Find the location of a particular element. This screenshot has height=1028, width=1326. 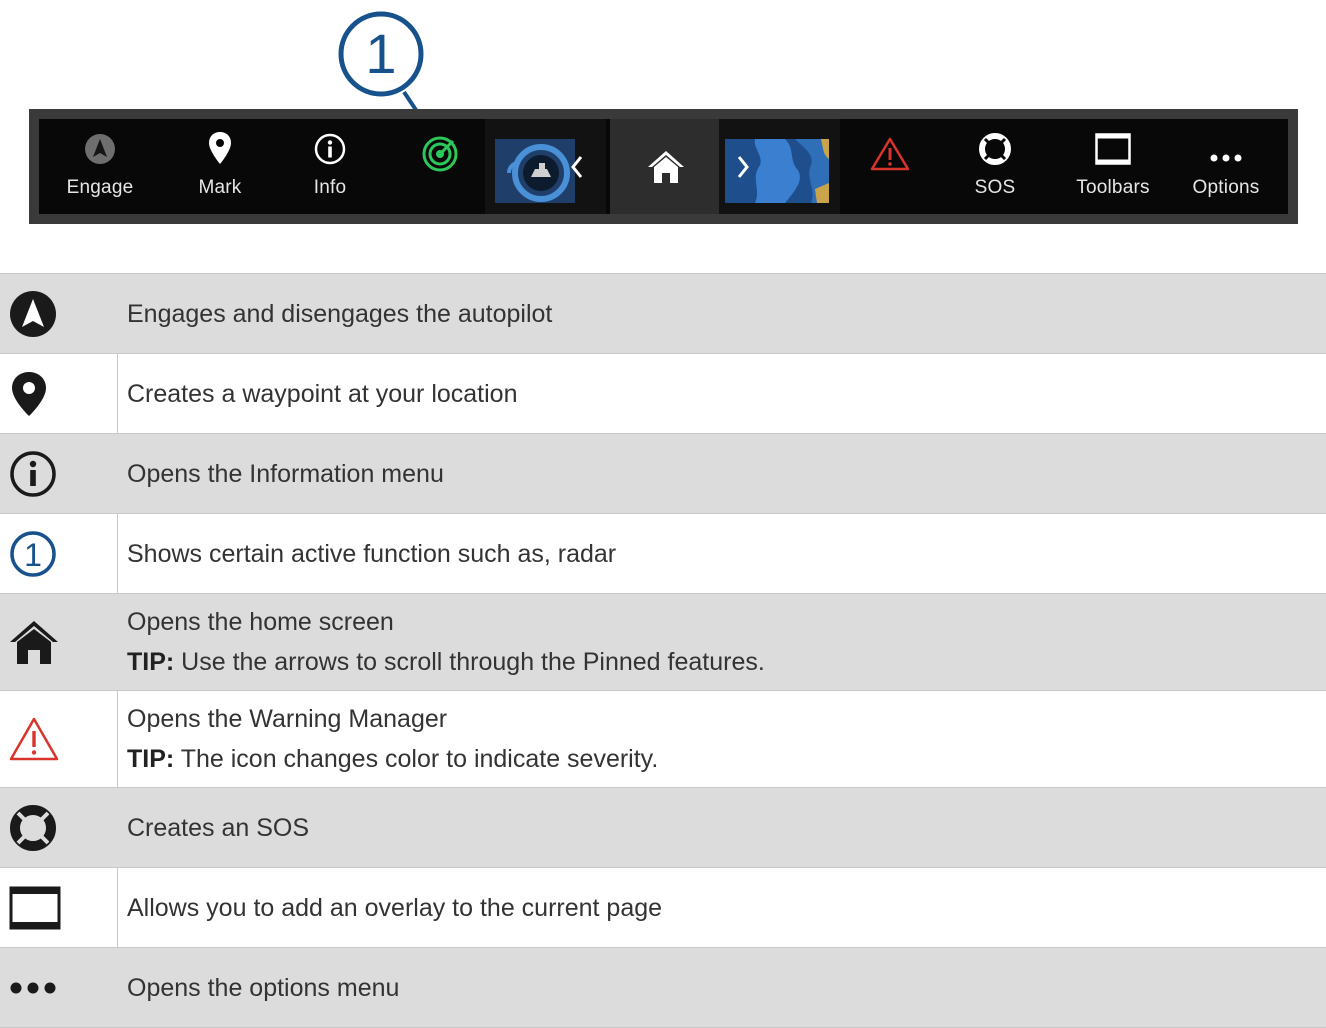

legend-description: Creates an SOS is located at coordinates (218, 827).